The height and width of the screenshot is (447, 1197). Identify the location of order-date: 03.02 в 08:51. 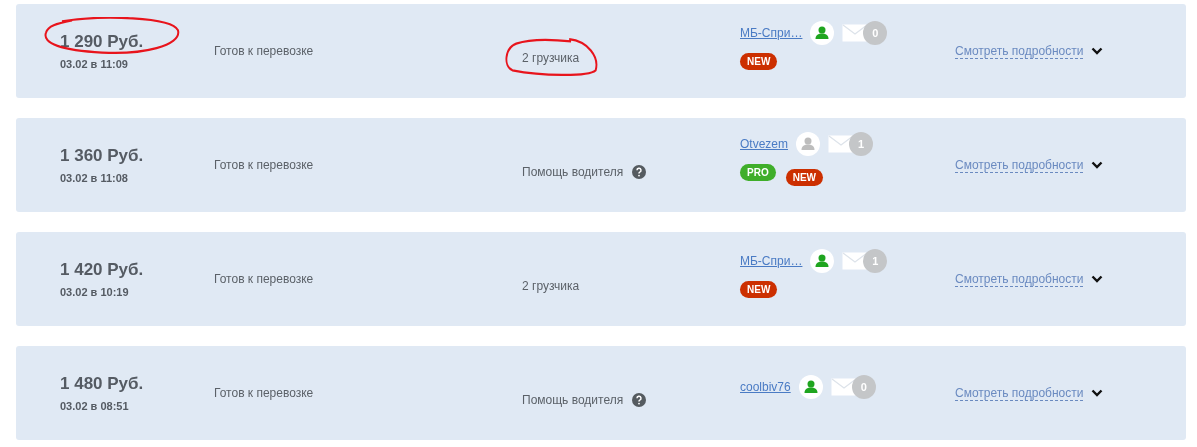
(95, 406).